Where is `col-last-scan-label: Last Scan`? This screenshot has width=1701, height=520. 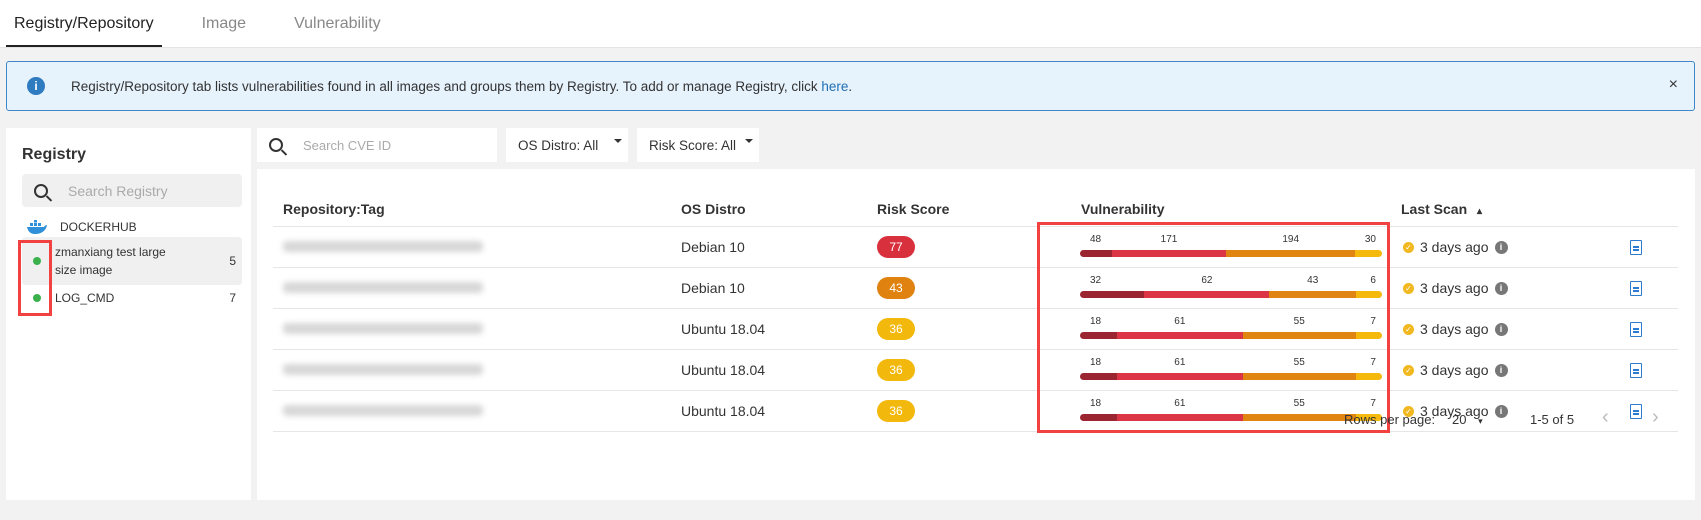 col-last-scan-label: Last Scan is located at coordinates (1434, 209).